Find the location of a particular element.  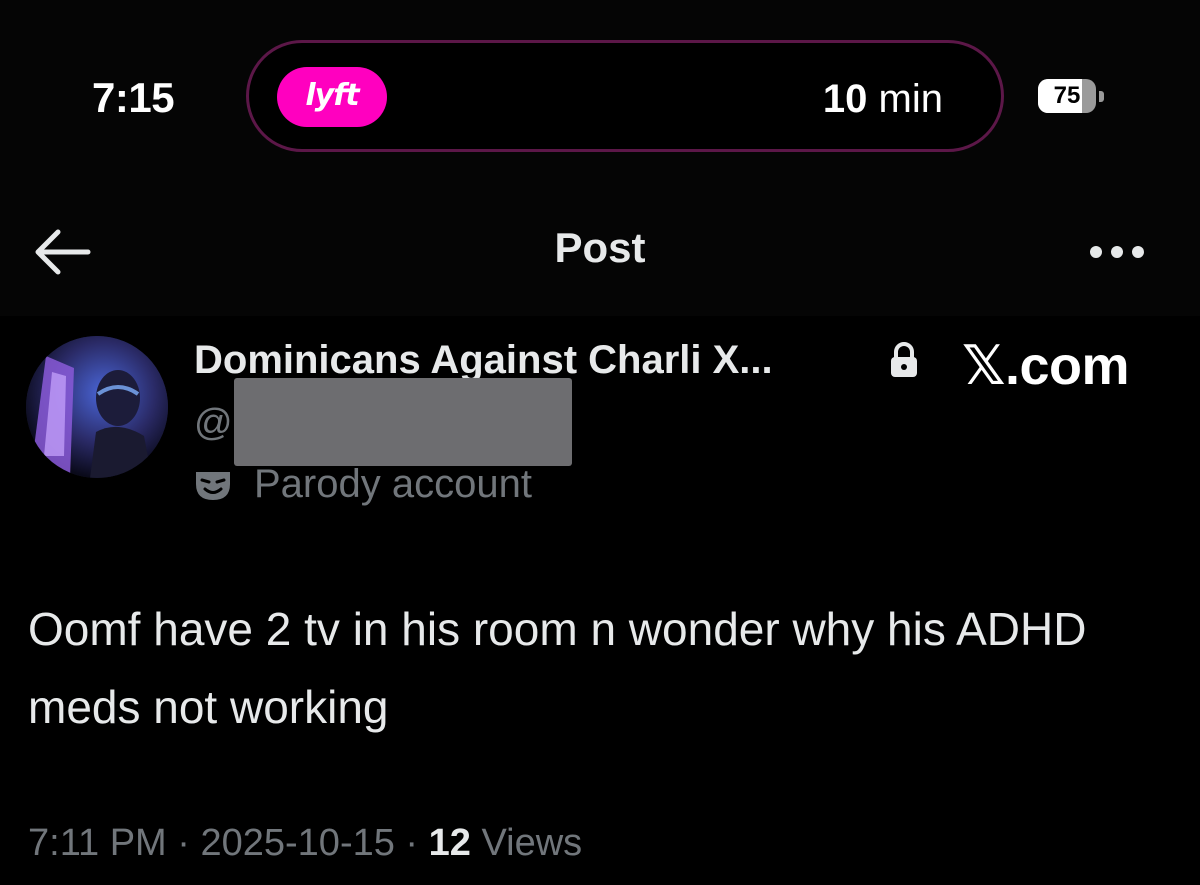

avatar is located at coordinates (97, 407).